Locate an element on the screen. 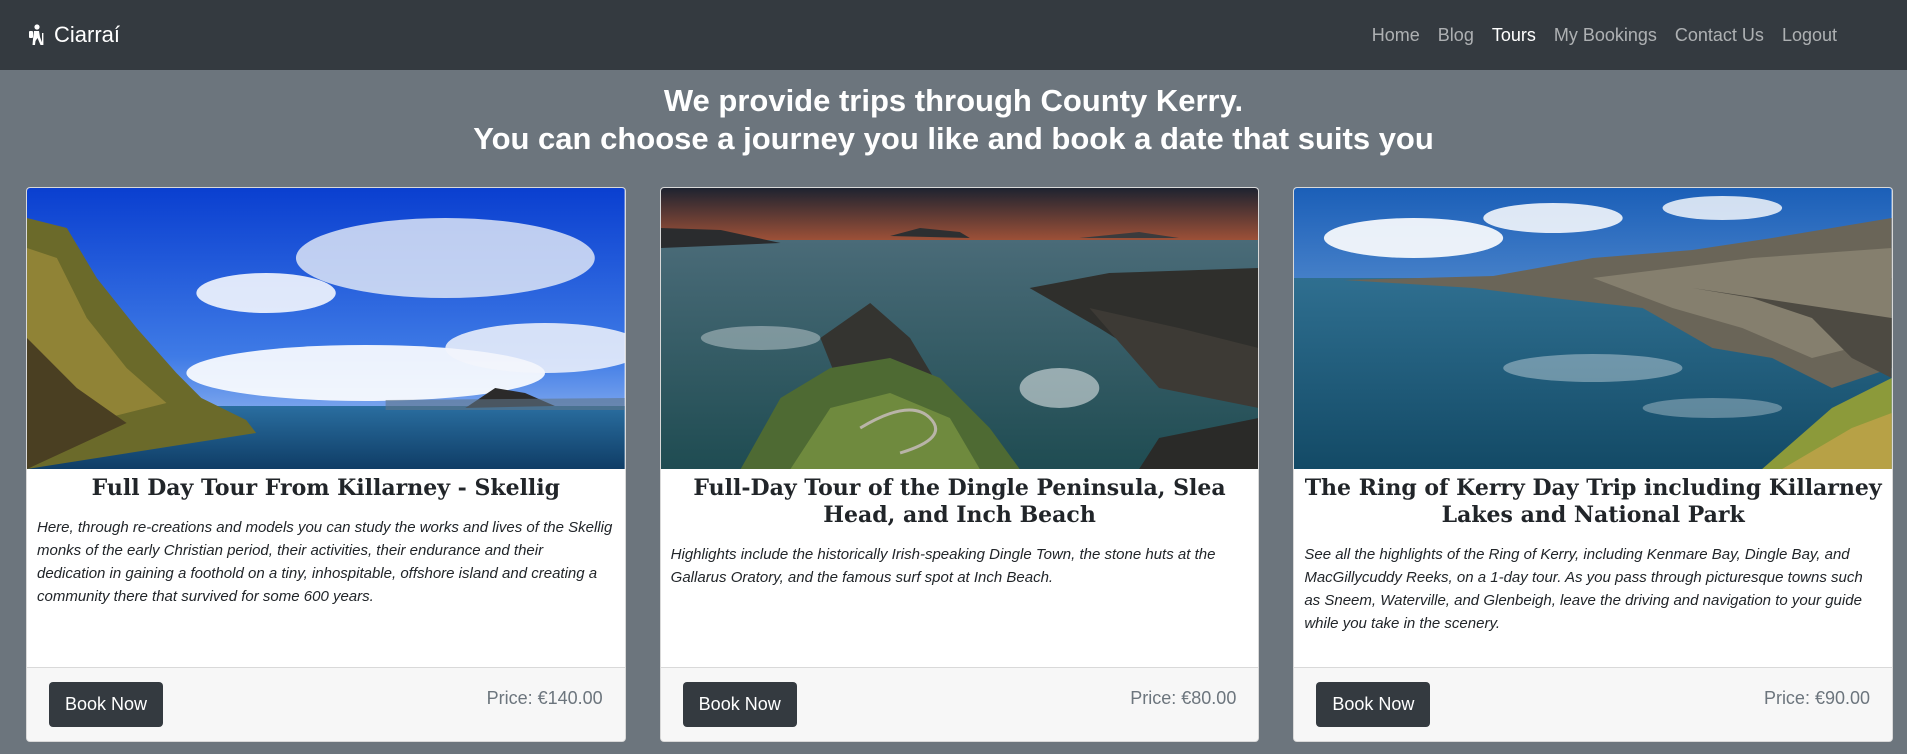 This screenshot has width=1907, height=754. nav-contact-us: Contact Us is located at coordinates (1719, 35).